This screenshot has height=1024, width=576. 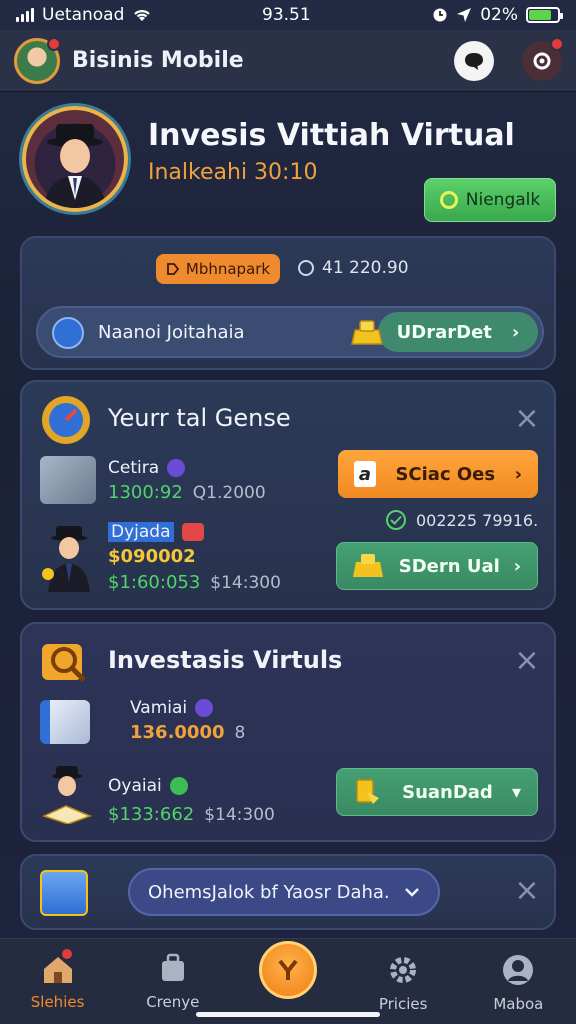 I want to click on balance-value: 41 220.90, so click(x=365, y=268).